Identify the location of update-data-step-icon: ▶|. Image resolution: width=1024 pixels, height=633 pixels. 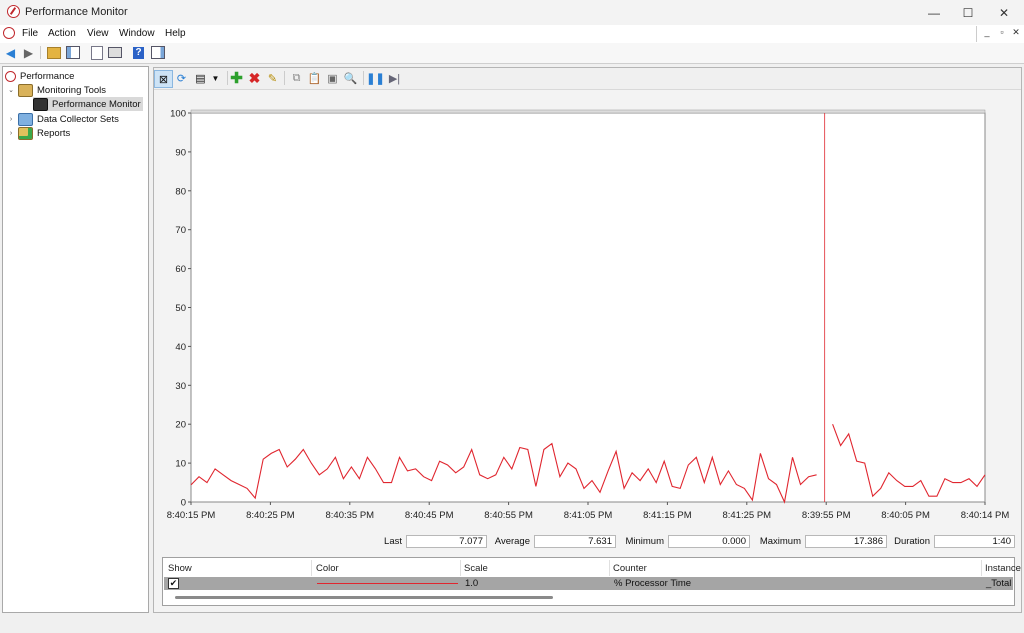
(394, 78).